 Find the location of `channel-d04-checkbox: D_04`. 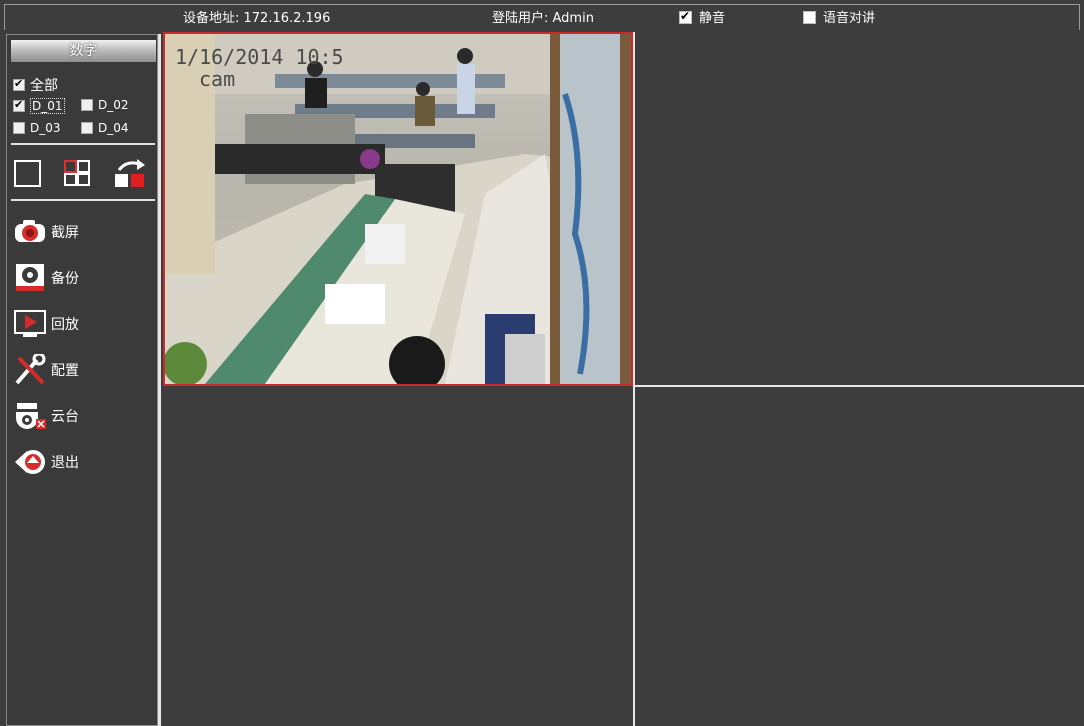

channel-d04-checkbox: D_04 is located at coordinates (105, 128).